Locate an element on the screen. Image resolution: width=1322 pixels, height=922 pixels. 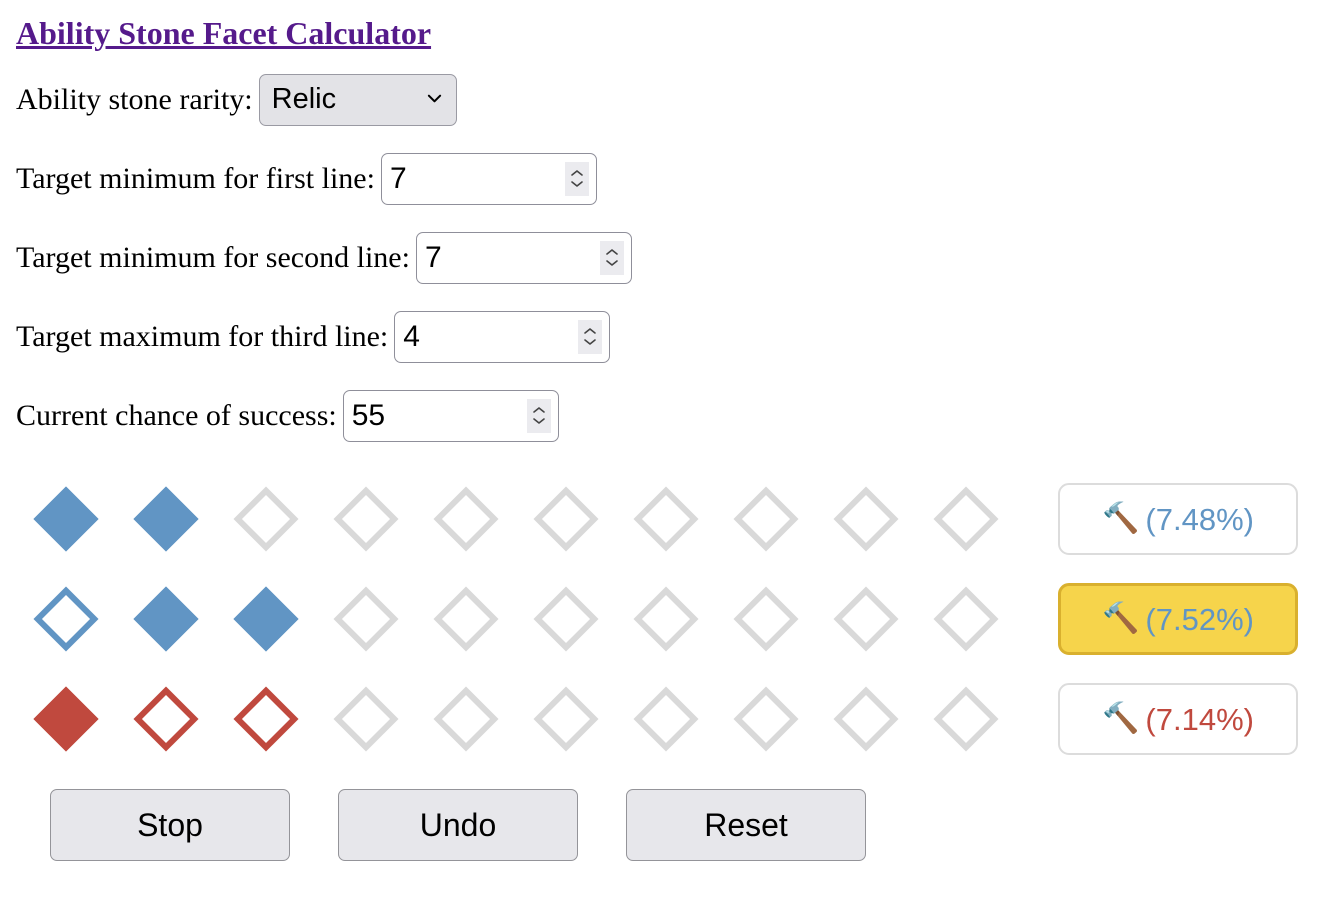
action-bar: Stop Undo Reset is located at coordinates (686, 825).